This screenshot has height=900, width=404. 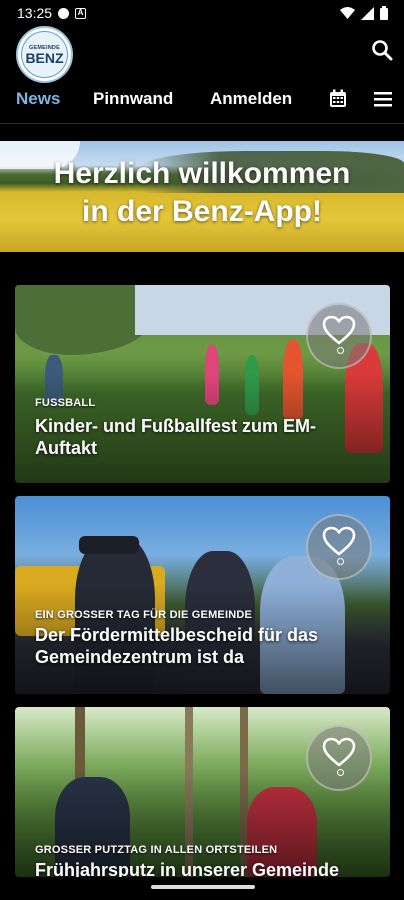 What do you see at coordinates (109, 545) in the screenshot?
I see `card-image-cap` at bounding box center [109, 545].